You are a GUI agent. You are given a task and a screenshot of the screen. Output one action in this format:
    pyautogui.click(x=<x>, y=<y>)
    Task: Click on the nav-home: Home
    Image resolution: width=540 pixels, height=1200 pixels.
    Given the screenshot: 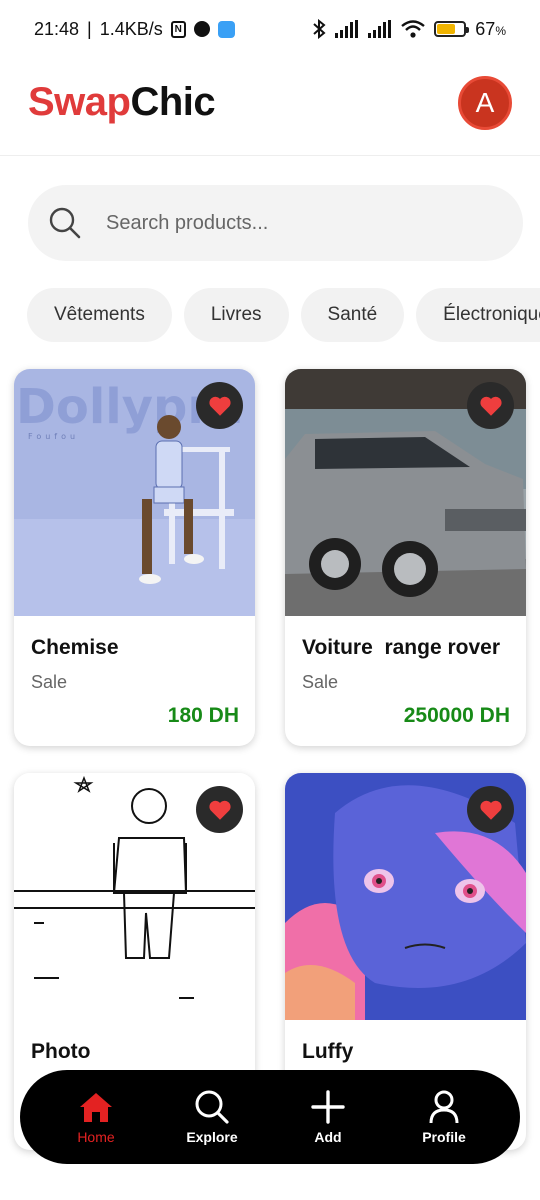 What is the action you would take?
    pyautogui.click(x=96, y=1117)
    